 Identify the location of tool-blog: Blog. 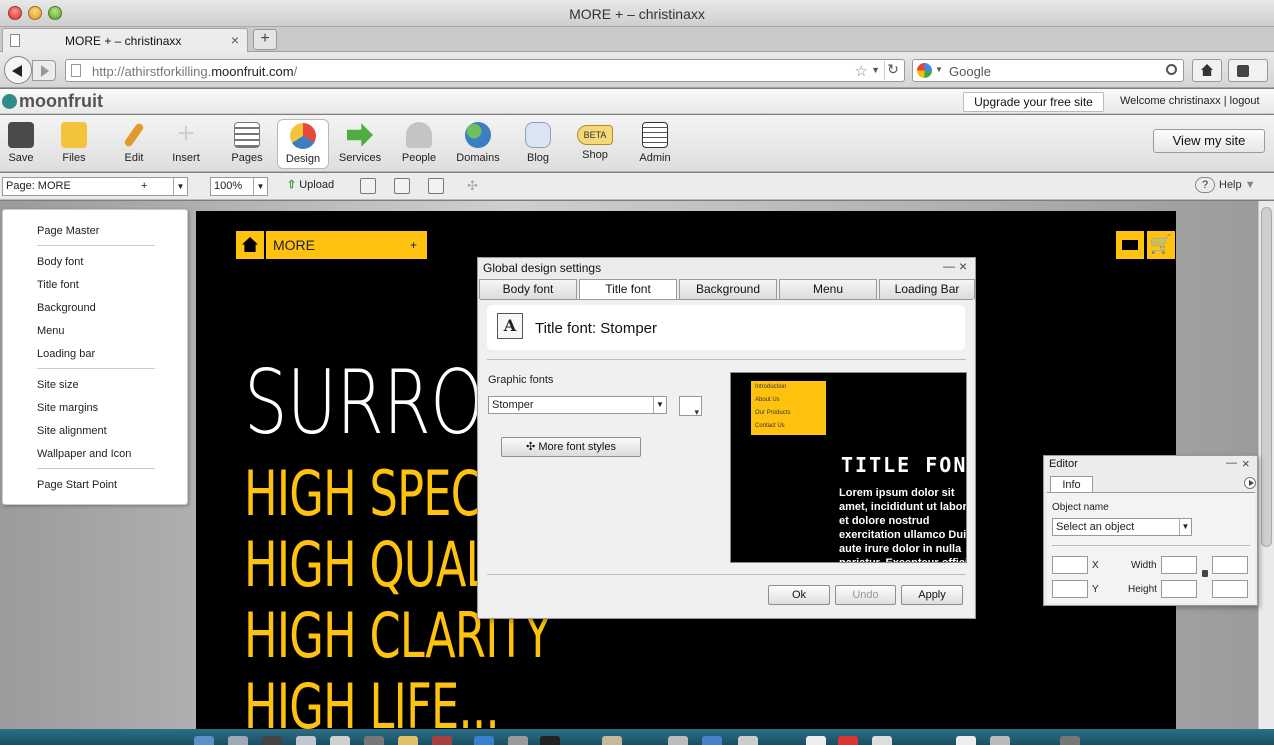
(538, 144).